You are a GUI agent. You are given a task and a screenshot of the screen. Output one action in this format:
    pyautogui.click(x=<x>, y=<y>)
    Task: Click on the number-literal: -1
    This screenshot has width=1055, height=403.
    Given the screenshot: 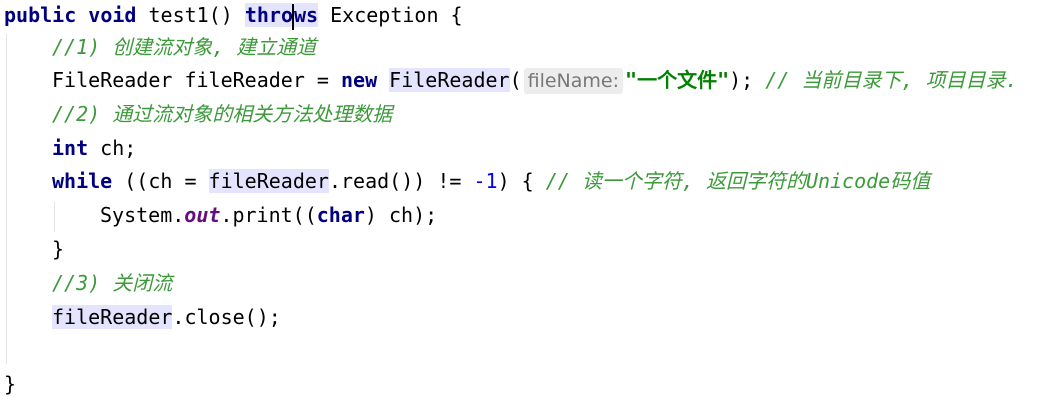 What is the action you would take?
    pyautogui.click(x=485, y=181)
    